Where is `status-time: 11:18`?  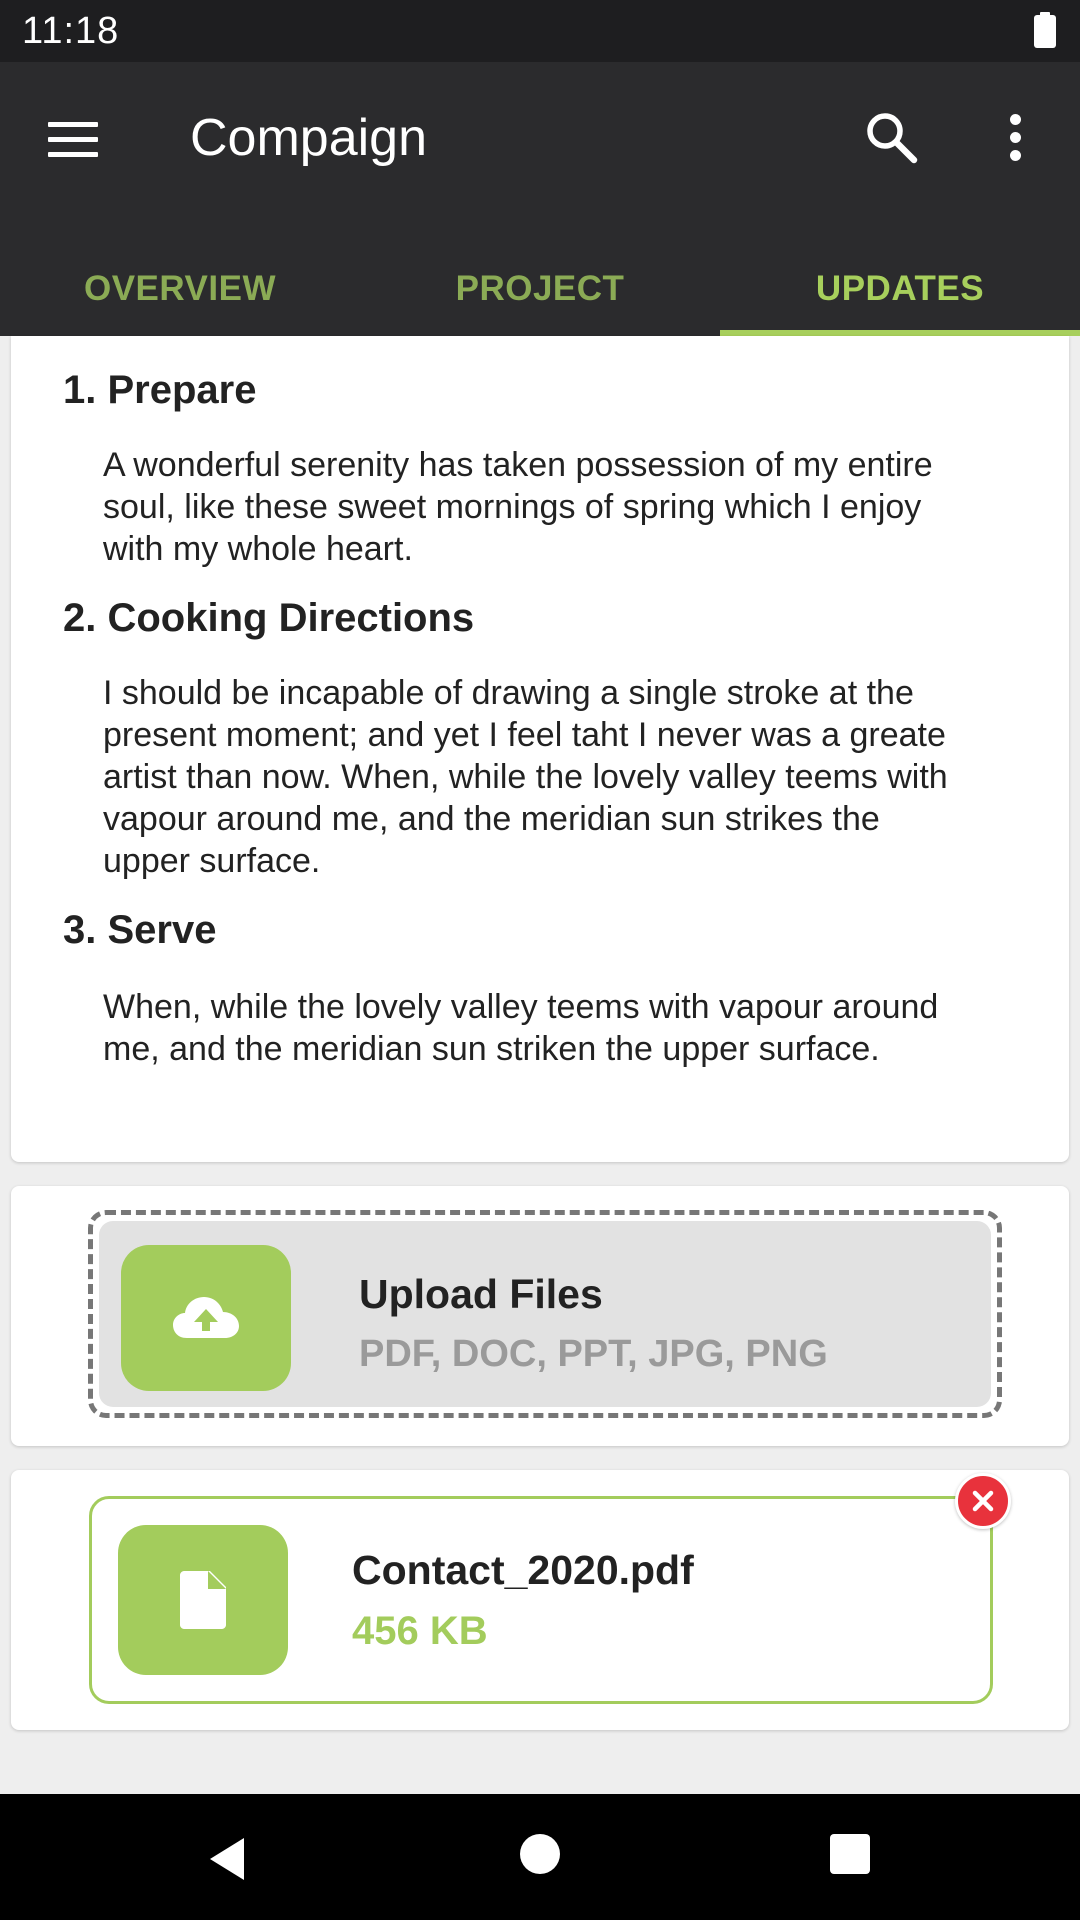 status-time: 11:18 is located at coordinates (71, 31).